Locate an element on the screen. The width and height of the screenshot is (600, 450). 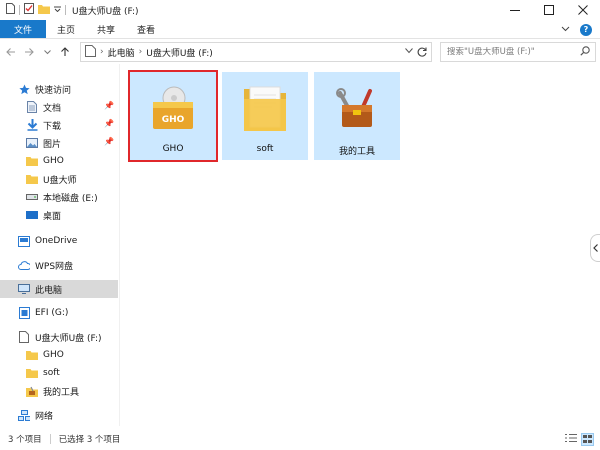
nav-item-label: 下载 is located at coordinates (52, 126).